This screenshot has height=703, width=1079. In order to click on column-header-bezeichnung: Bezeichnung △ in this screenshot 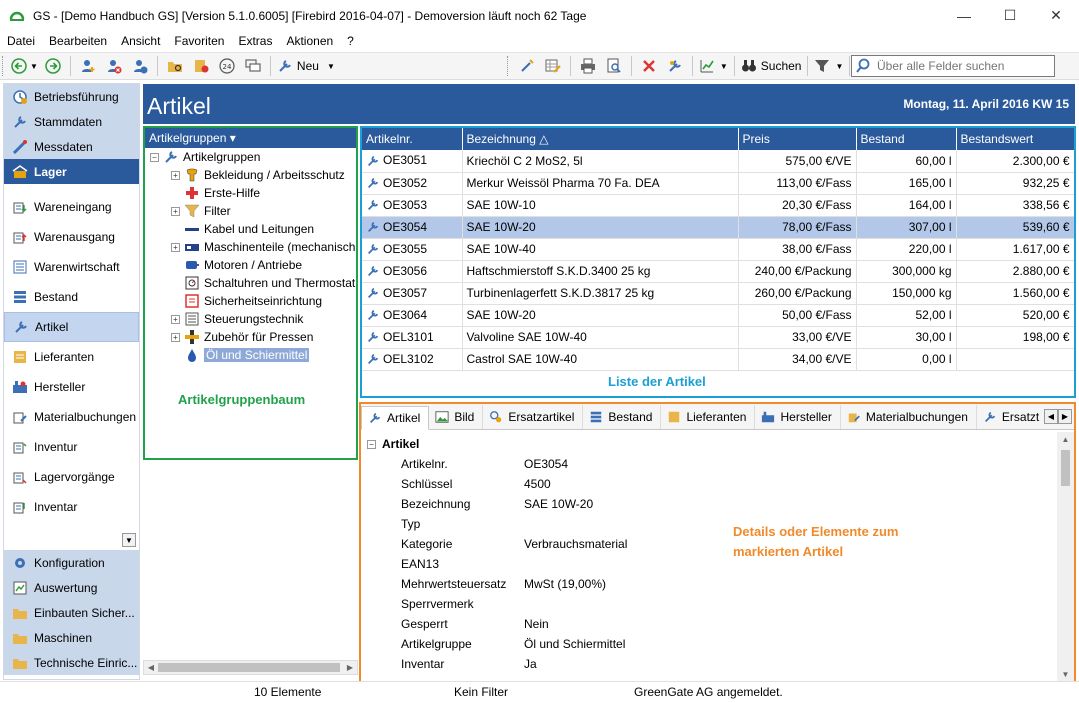, I will do `click(600, 139)`.